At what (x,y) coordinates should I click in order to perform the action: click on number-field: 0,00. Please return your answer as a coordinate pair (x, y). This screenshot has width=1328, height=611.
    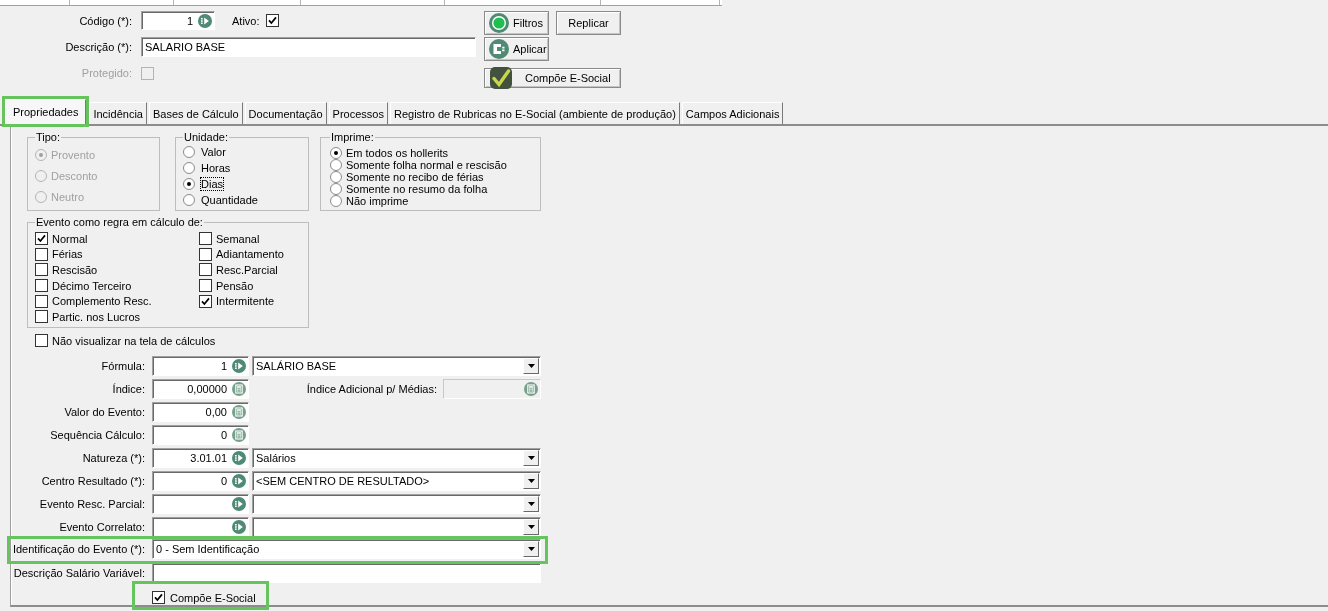
    Looking at the image, I should click on (200, 412).